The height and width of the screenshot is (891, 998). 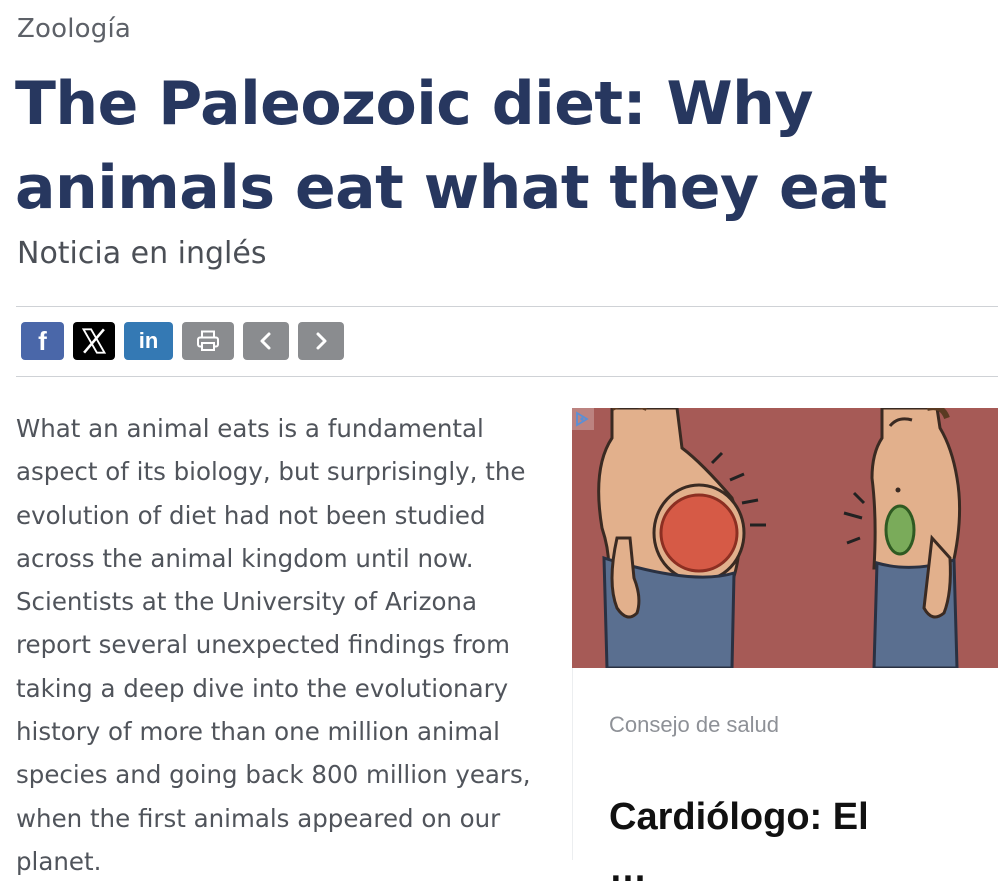 What do you see at coordinates (694, 724) in the screenshot?
I see `ad-sponsor-label: Consejo de salud` at bounding box center [694, 724].